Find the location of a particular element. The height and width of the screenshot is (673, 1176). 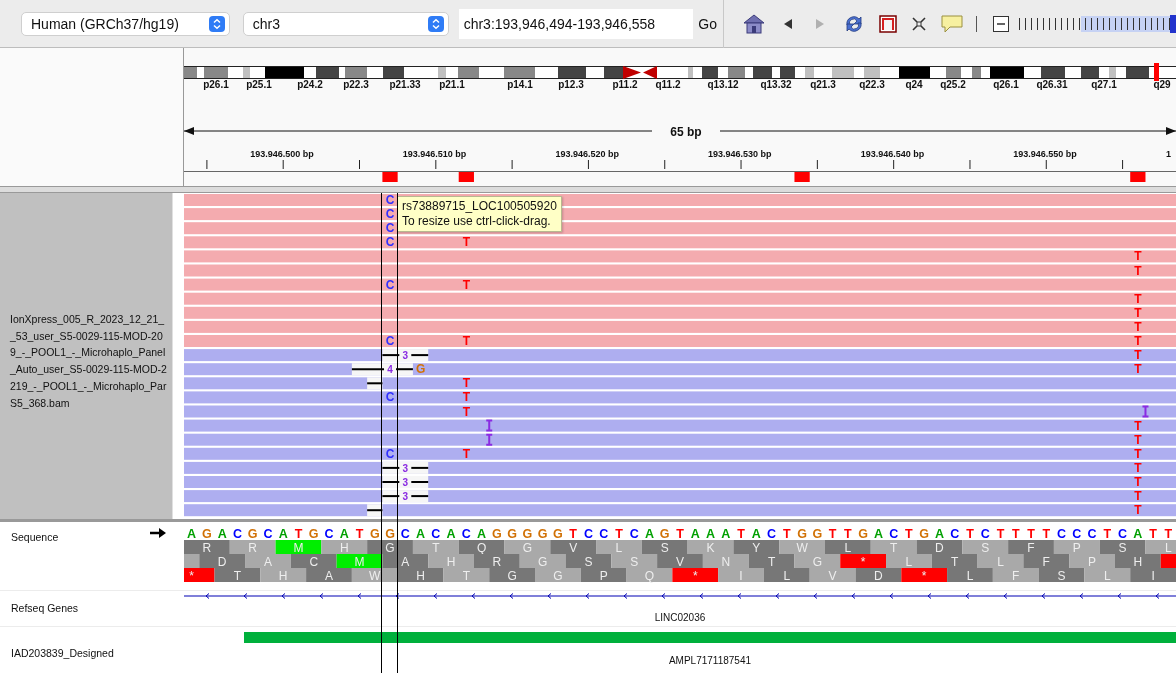

amino-acid: * is located at coordinates (695, 575).